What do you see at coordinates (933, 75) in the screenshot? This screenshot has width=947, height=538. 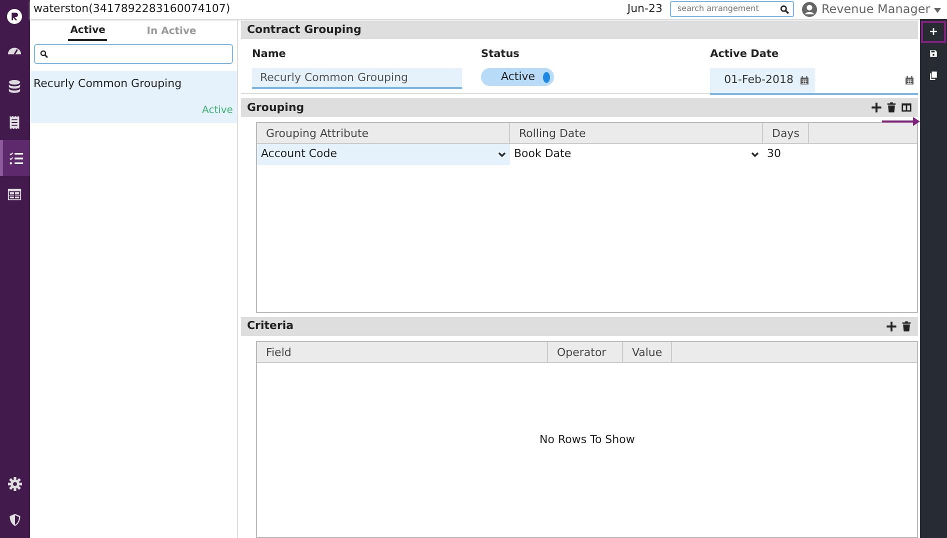 I see `copy-icon` at bounding box center [933, 75].